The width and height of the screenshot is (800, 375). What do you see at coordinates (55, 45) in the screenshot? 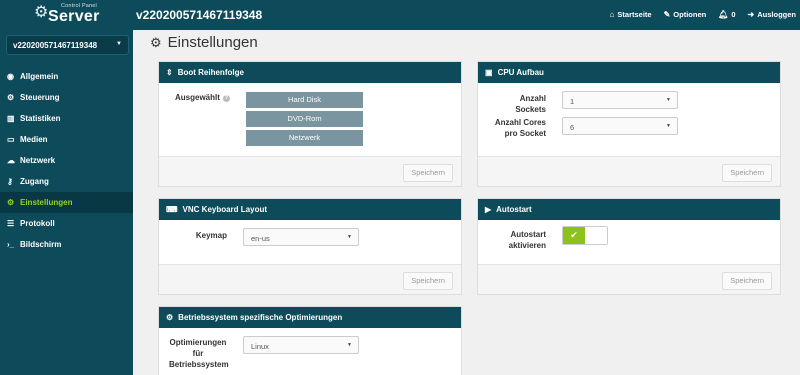
I see `server-select-value: v220200571467119348` at bounding box center [55, 45].